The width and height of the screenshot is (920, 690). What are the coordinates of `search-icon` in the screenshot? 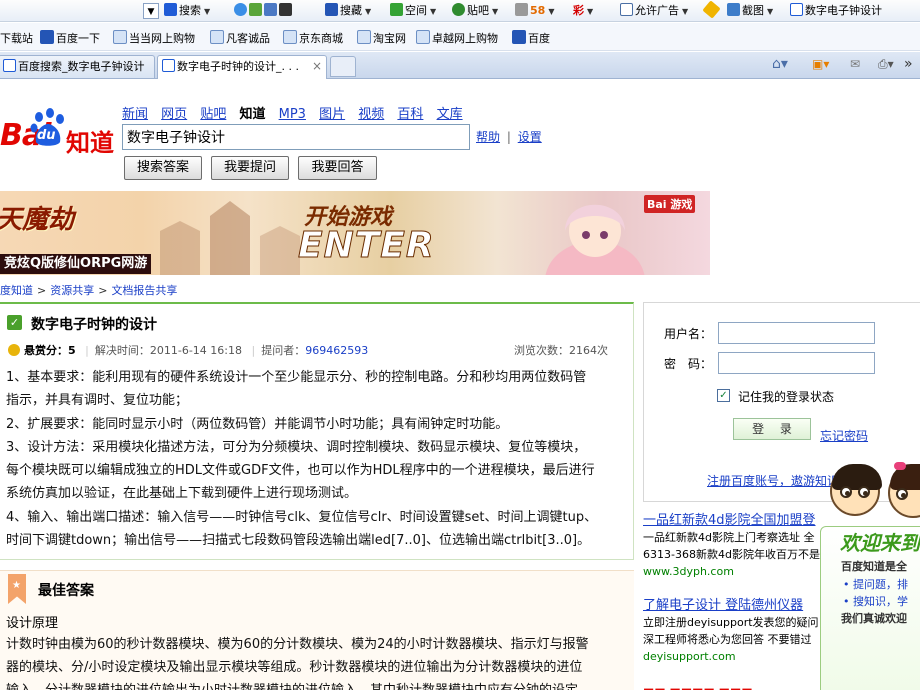 It's located at (170, 9).